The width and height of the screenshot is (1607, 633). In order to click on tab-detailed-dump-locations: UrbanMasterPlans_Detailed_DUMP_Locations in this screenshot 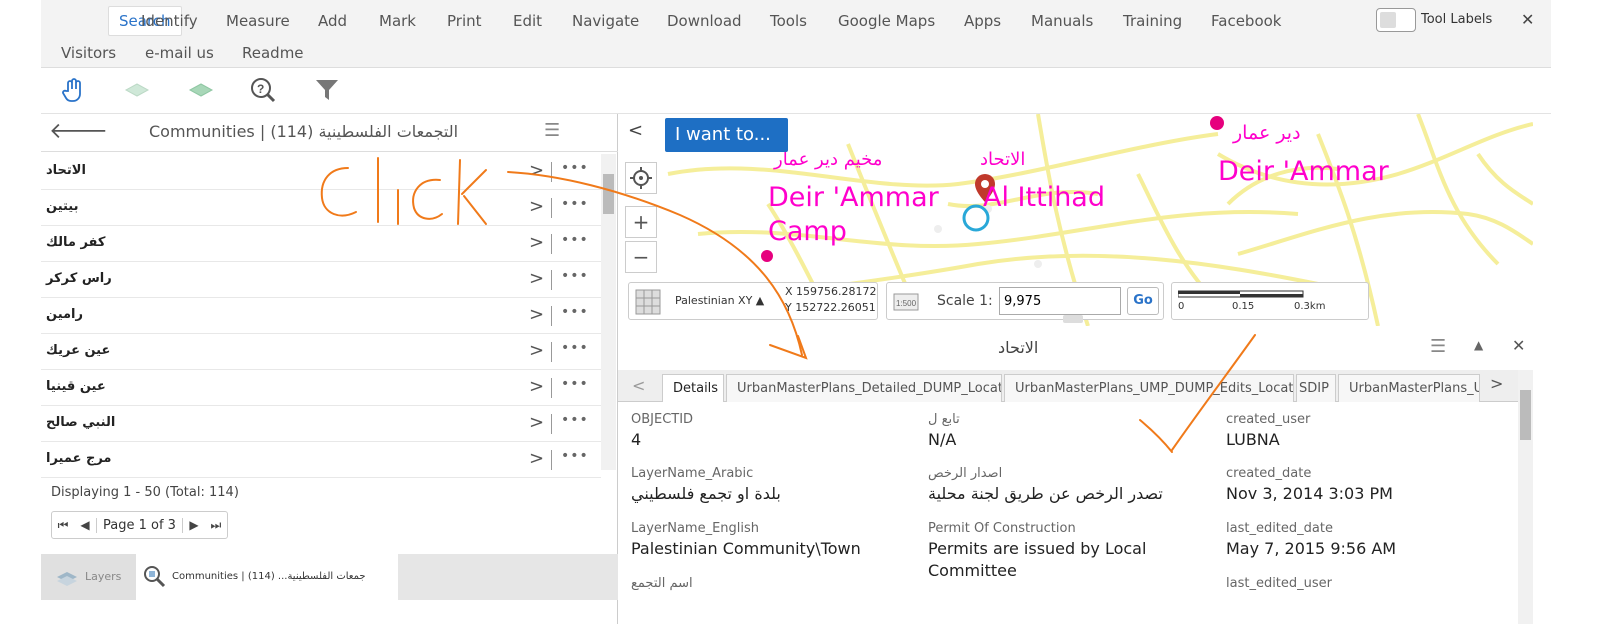, I will do `click(864, 388)`.